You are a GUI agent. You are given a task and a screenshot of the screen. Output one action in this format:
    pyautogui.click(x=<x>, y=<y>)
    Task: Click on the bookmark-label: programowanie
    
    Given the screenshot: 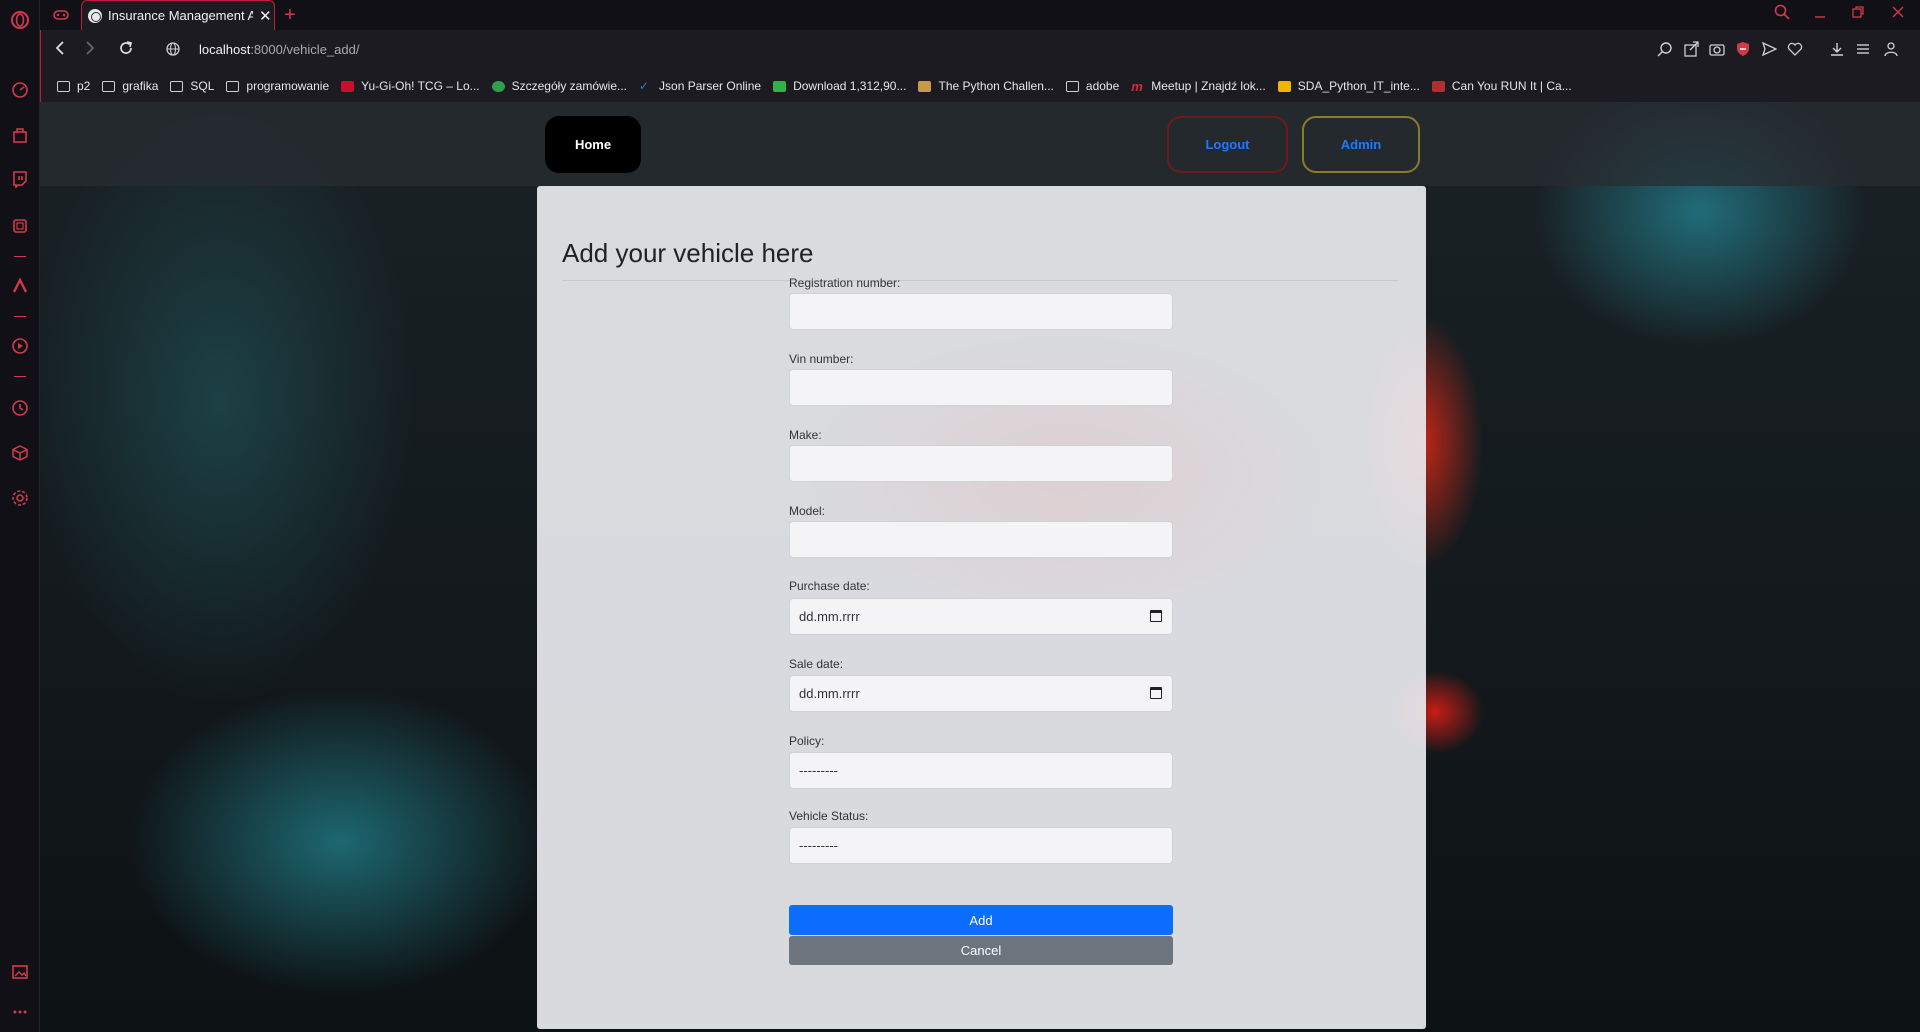 What is the action you would take?
    pyautogui.click(x=288, y=86)
    